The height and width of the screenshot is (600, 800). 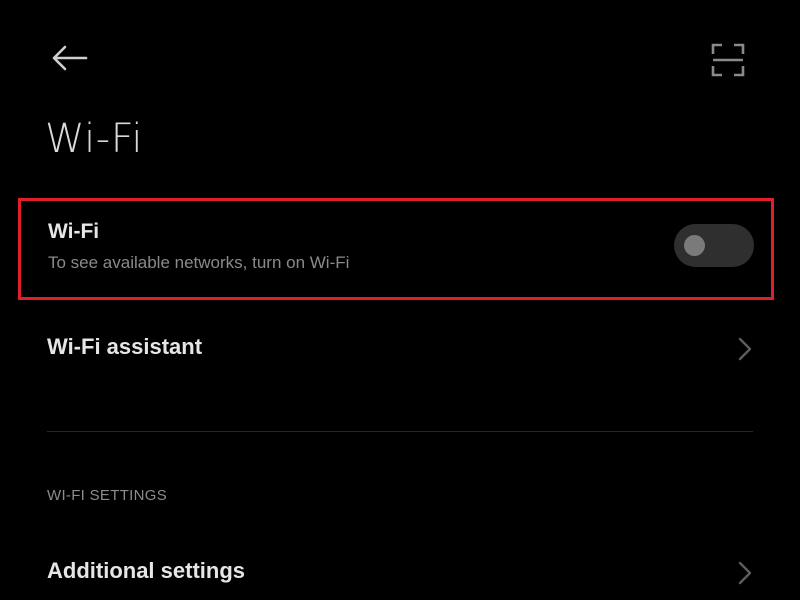 I want to click on section-divider, so click(x=400, y=431).